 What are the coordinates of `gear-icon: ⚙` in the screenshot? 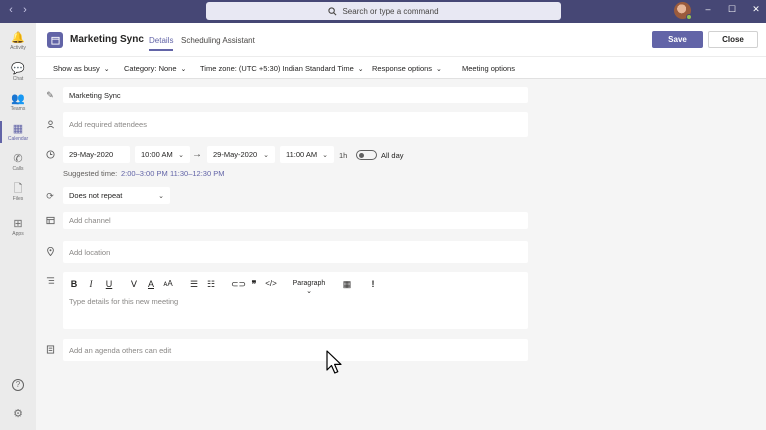 It's located at (18, 414).